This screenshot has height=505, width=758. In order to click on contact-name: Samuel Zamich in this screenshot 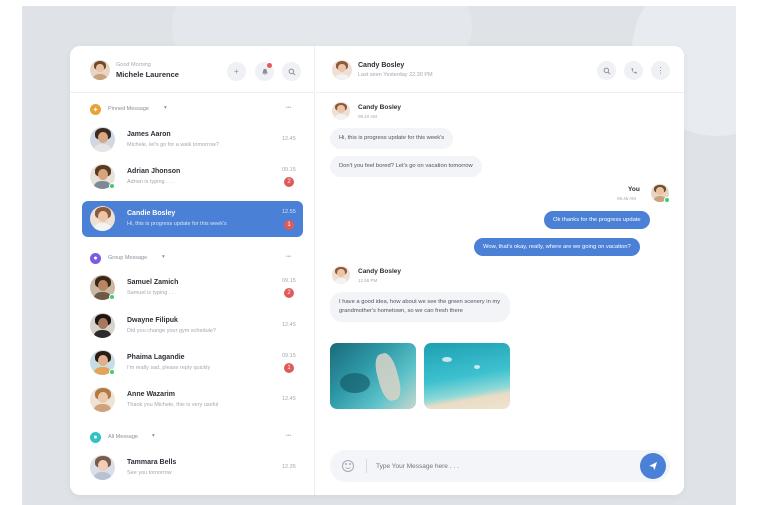, I will do `click(153, 282)`.